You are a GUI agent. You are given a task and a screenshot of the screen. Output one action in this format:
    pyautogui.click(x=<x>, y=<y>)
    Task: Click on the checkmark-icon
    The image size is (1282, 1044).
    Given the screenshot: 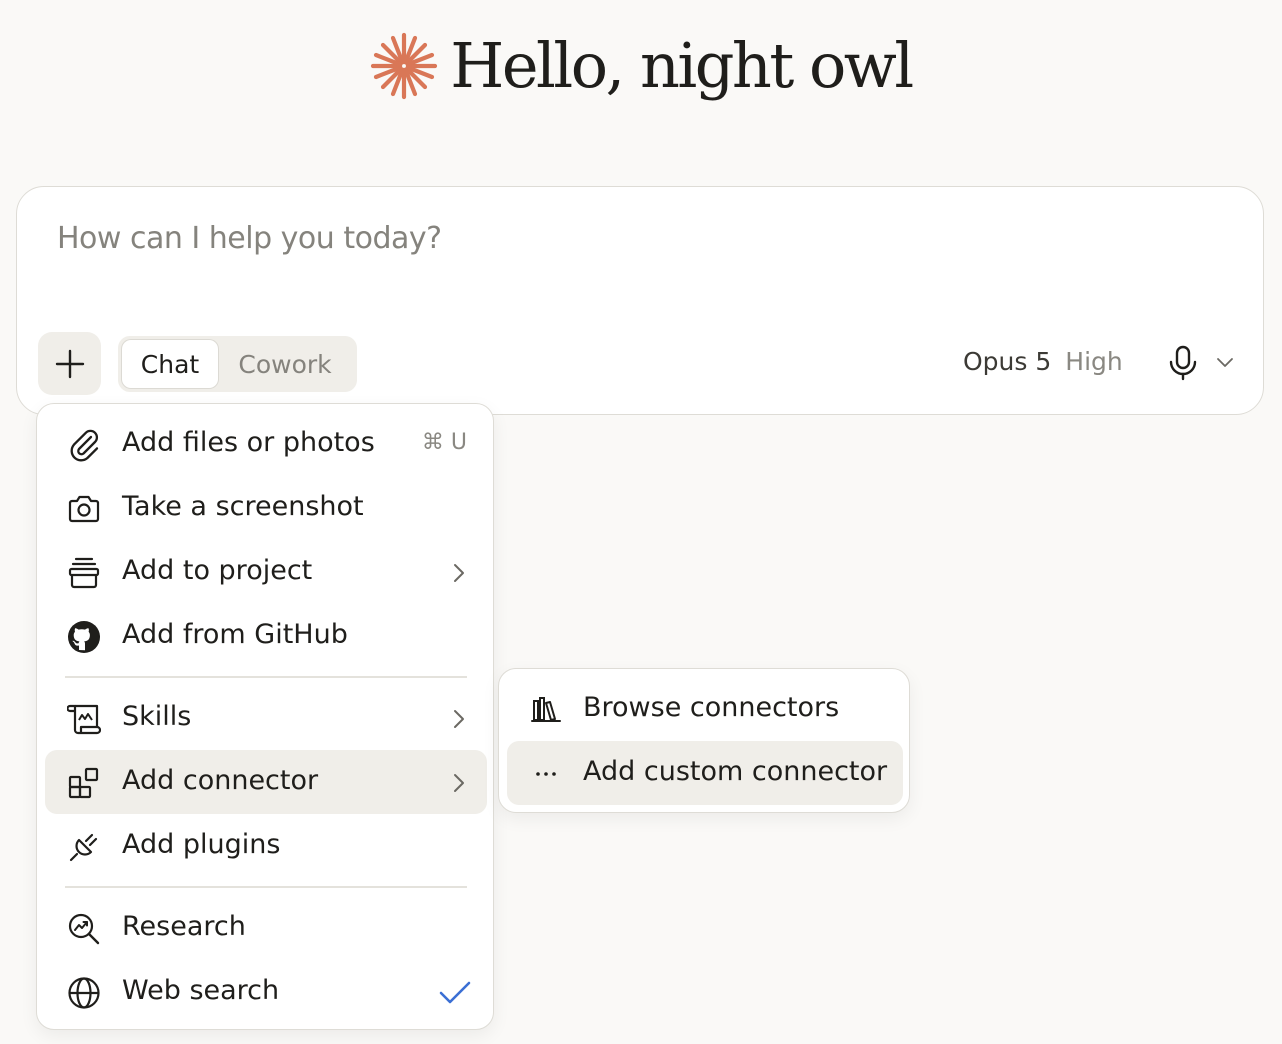 What is the action you would take?
    pyautogui.click(x=455, y=992)
    